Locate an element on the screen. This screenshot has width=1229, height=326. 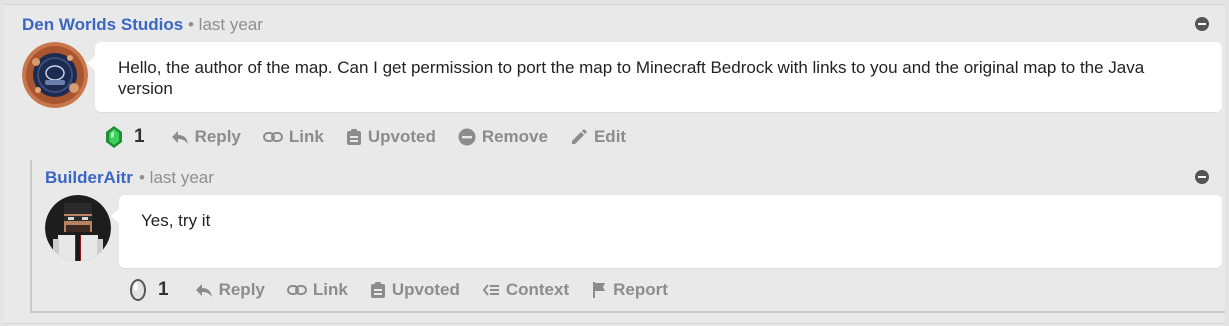
reply-author-link: BuilderAitr is located at coordinates (89, 178).